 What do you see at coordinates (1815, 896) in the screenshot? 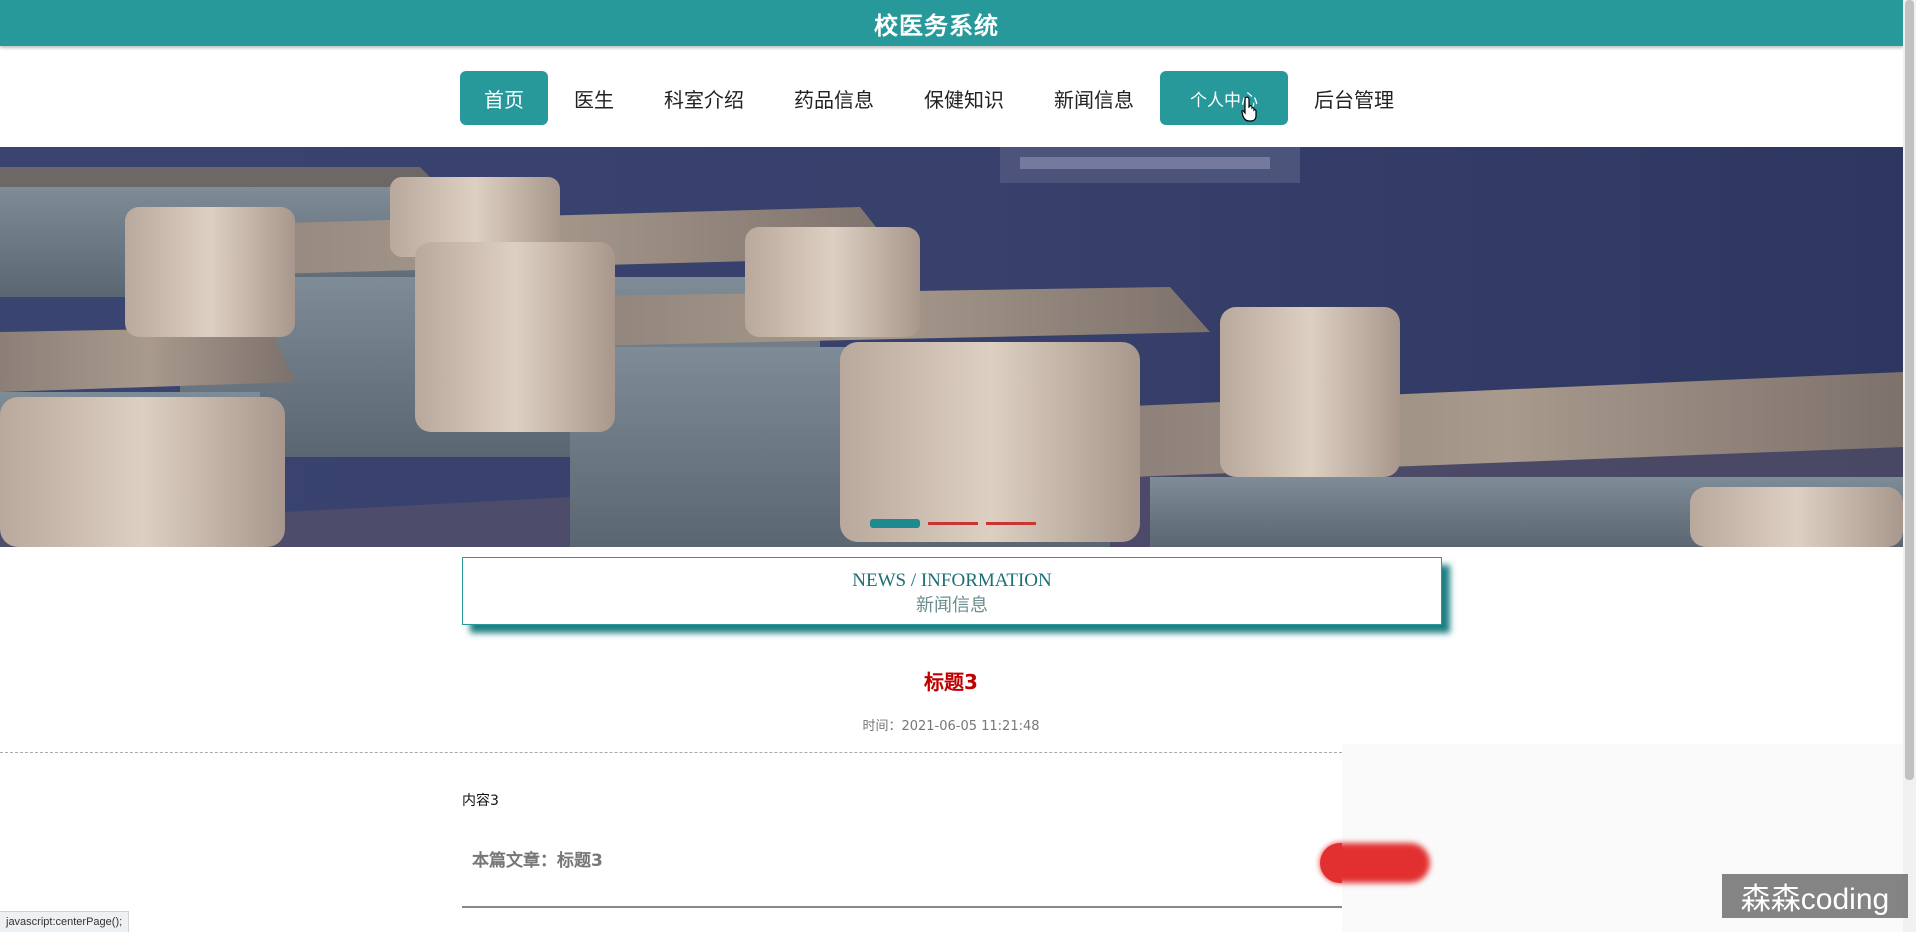
I see `watermark: 森森coding` at bounding box center [1815, 896].